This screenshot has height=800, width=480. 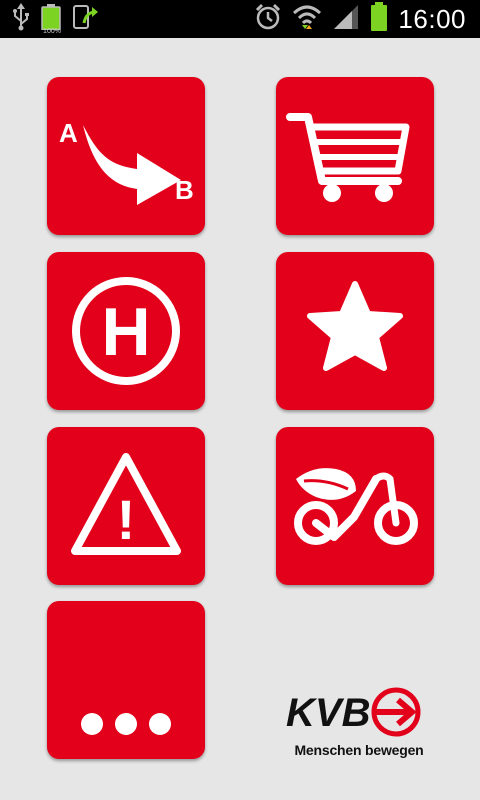 I want to click on more-dots-icon, so click(x=126, y=724).